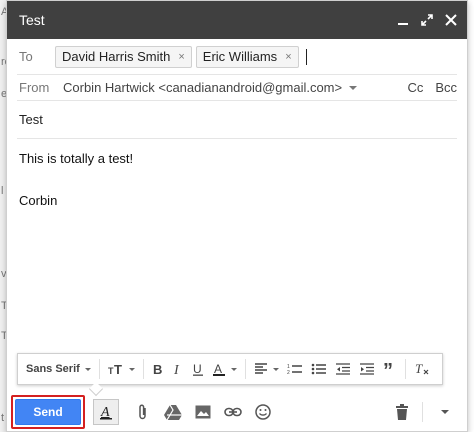 Image resolution: width=474 pixels, height=432 pixels. I want to click on formatting-toolbar: Sans Serif TT B I U A 12 ” T, so click(230, 369).